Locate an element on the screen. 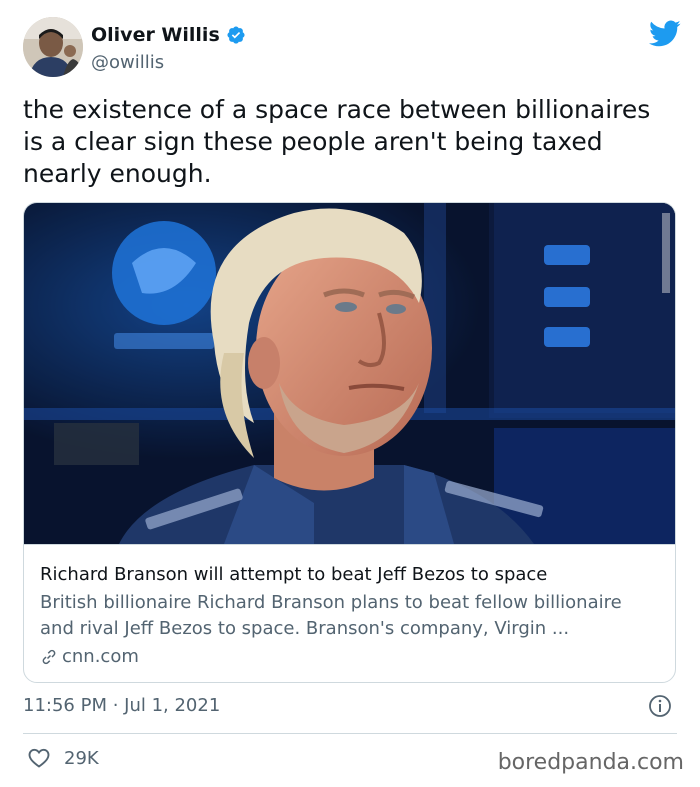  avatar is located at coordinates (53, 47).